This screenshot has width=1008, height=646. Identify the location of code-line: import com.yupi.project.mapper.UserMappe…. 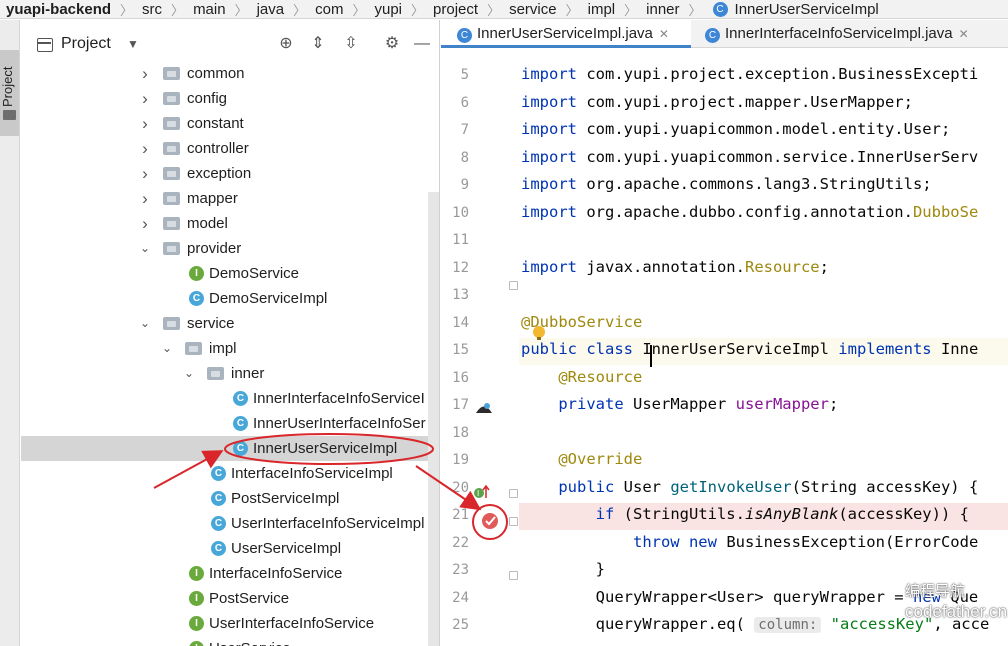
(717, 102).